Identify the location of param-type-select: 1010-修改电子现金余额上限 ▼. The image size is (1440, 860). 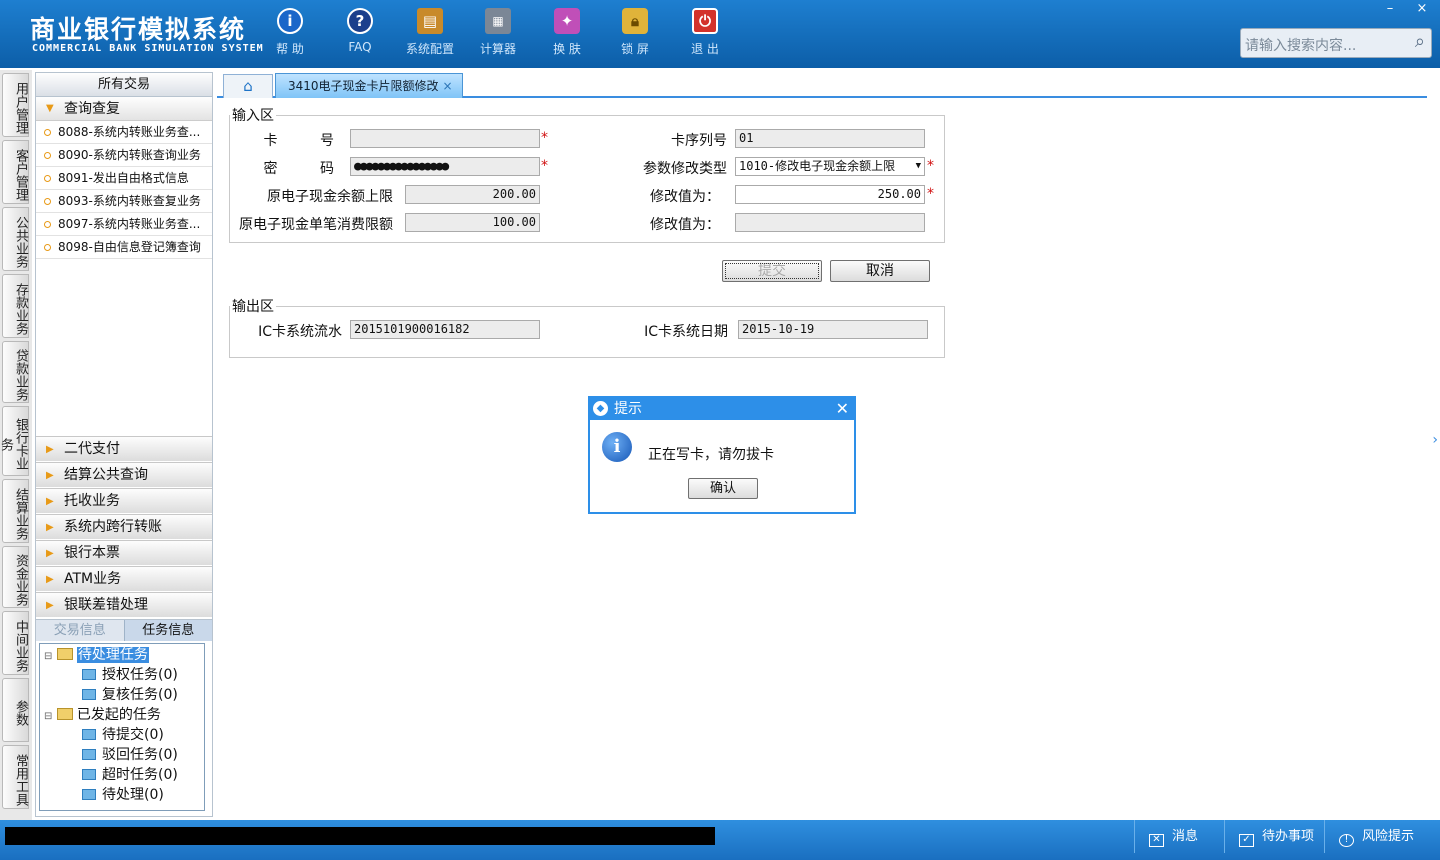
(830, 166).